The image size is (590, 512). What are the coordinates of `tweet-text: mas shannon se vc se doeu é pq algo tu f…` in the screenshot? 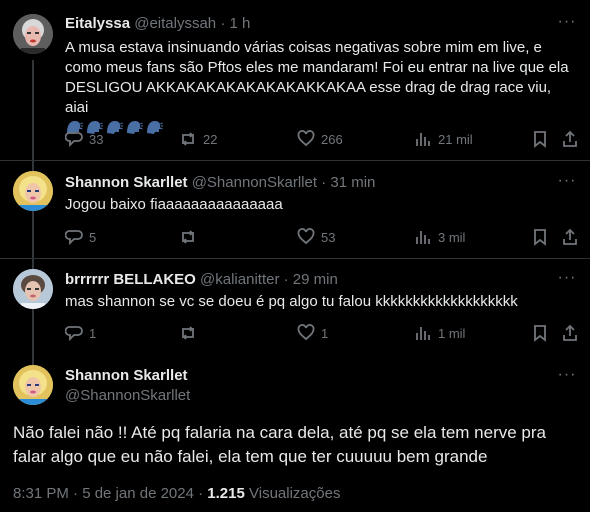 It's located at (291, 301).